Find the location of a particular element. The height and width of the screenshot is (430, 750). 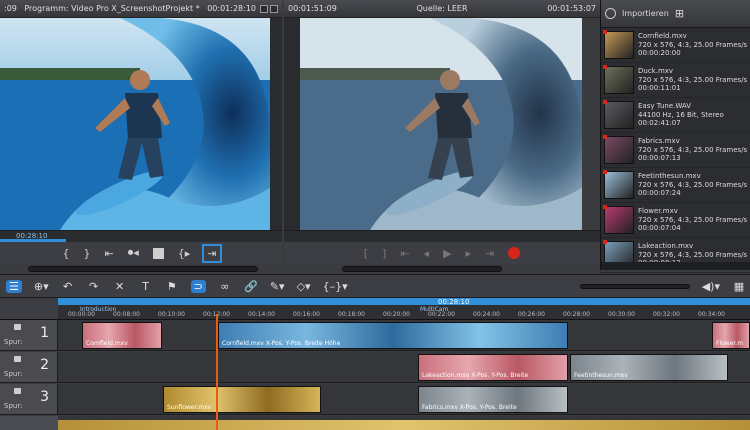

clip: Cornfield.mxv X-Pos. Y-Pos. Breite Höhe is located at coordinates (393, 335).